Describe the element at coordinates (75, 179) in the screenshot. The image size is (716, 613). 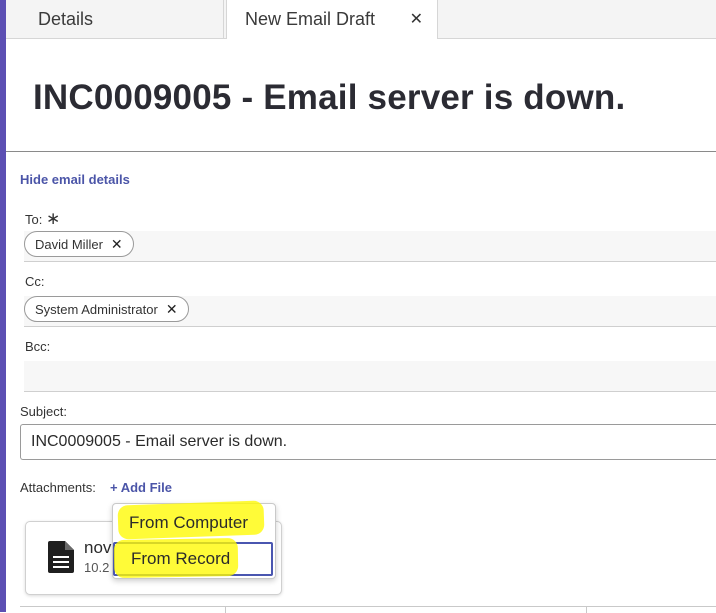
I see `hide-email-details-link: Hide email details` at that location.